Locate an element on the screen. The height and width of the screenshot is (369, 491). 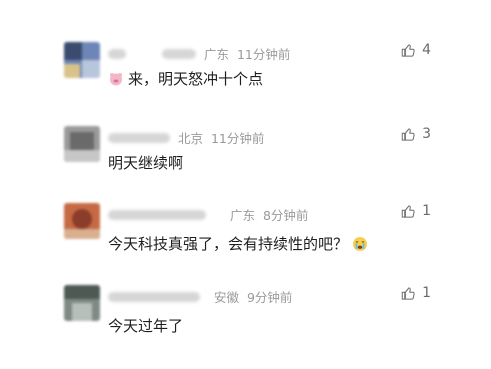
like-button: 3 is located at coordinates (416, 134).